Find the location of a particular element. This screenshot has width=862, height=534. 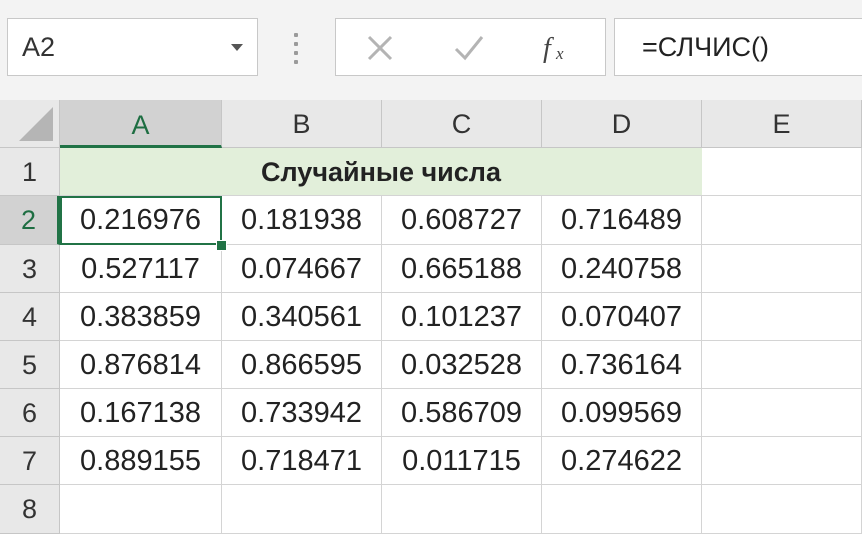

cell-e4 is located at coordinates (782, 317).